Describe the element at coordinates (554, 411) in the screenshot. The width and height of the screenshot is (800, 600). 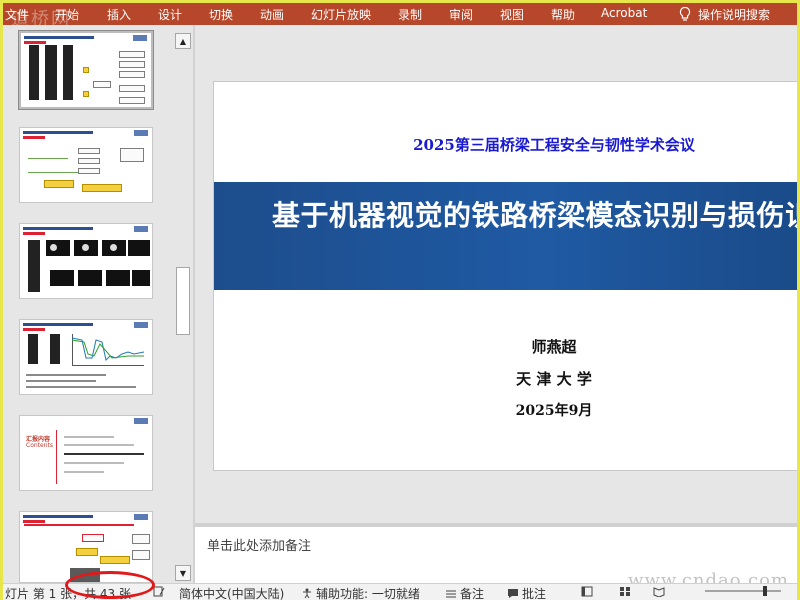
I see `presentation-date: 2025年9月` at that location.